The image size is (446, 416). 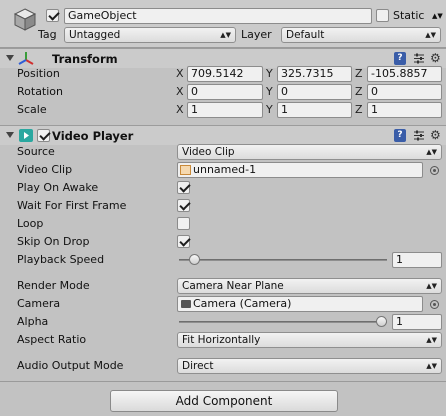 I want to click on playback-speed-slider-track, so click(x=283, y=260).